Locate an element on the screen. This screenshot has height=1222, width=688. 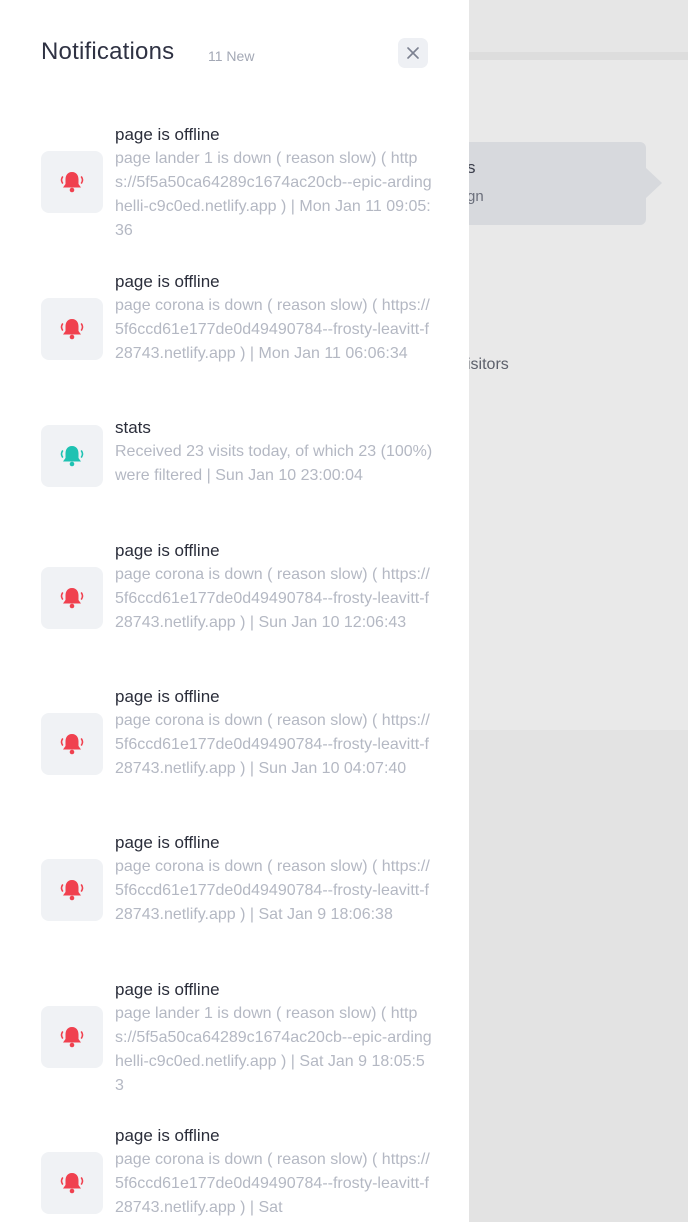
background-header is located at coordinates (578, 26).